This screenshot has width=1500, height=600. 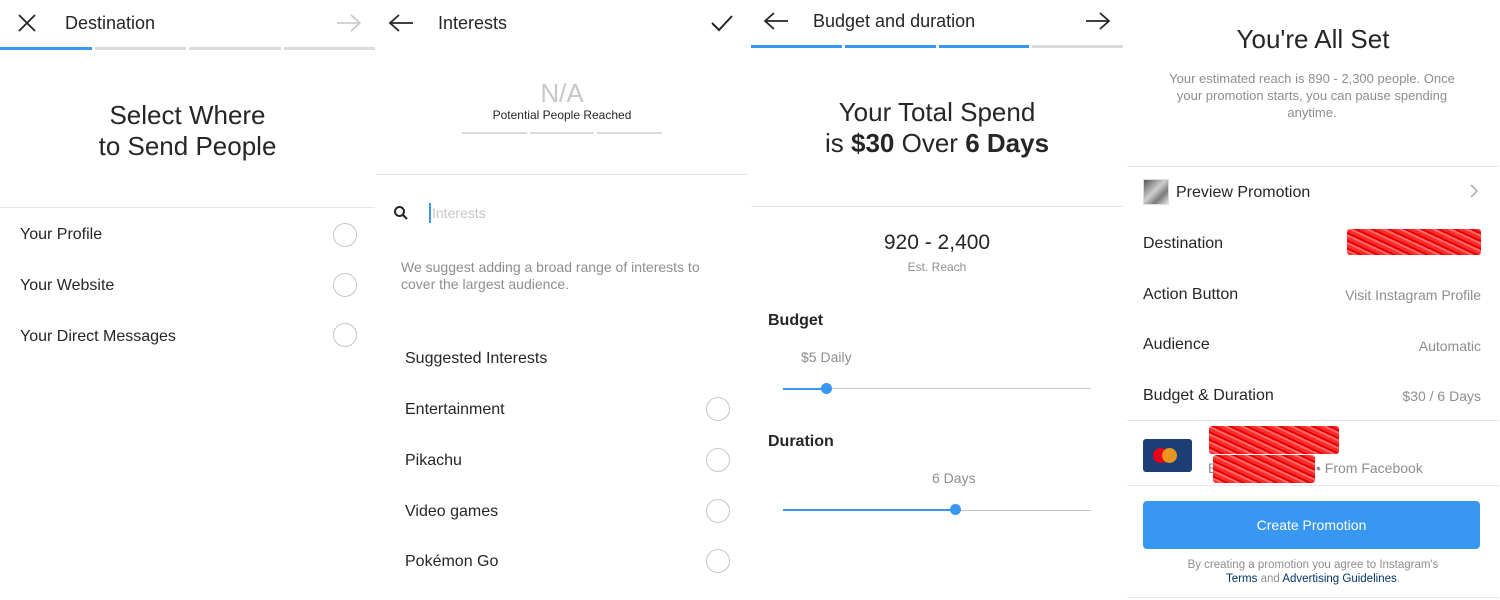 I want to click on action-button-row-label: Action Button, so click(x=1191, y=294).